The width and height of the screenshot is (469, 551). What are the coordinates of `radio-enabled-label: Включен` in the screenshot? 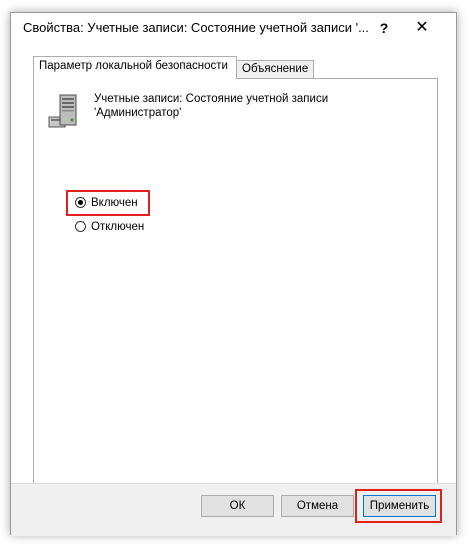 It's located at (114, 203).